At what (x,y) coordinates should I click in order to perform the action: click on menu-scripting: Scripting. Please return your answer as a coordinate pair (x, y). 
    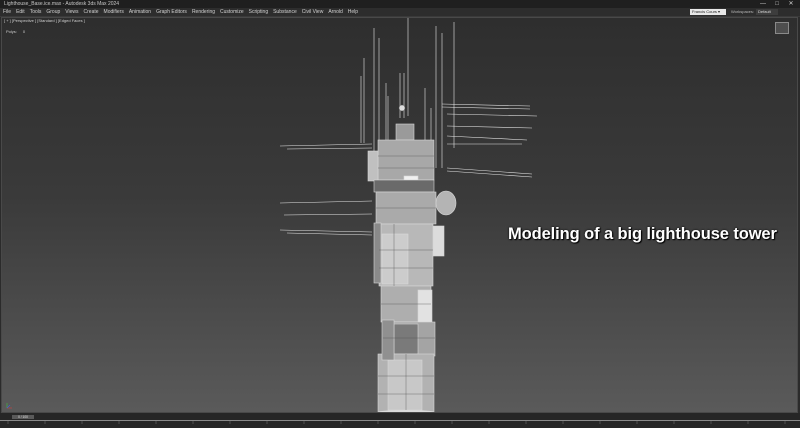
    Looking at the image, I should click on (258, 12).